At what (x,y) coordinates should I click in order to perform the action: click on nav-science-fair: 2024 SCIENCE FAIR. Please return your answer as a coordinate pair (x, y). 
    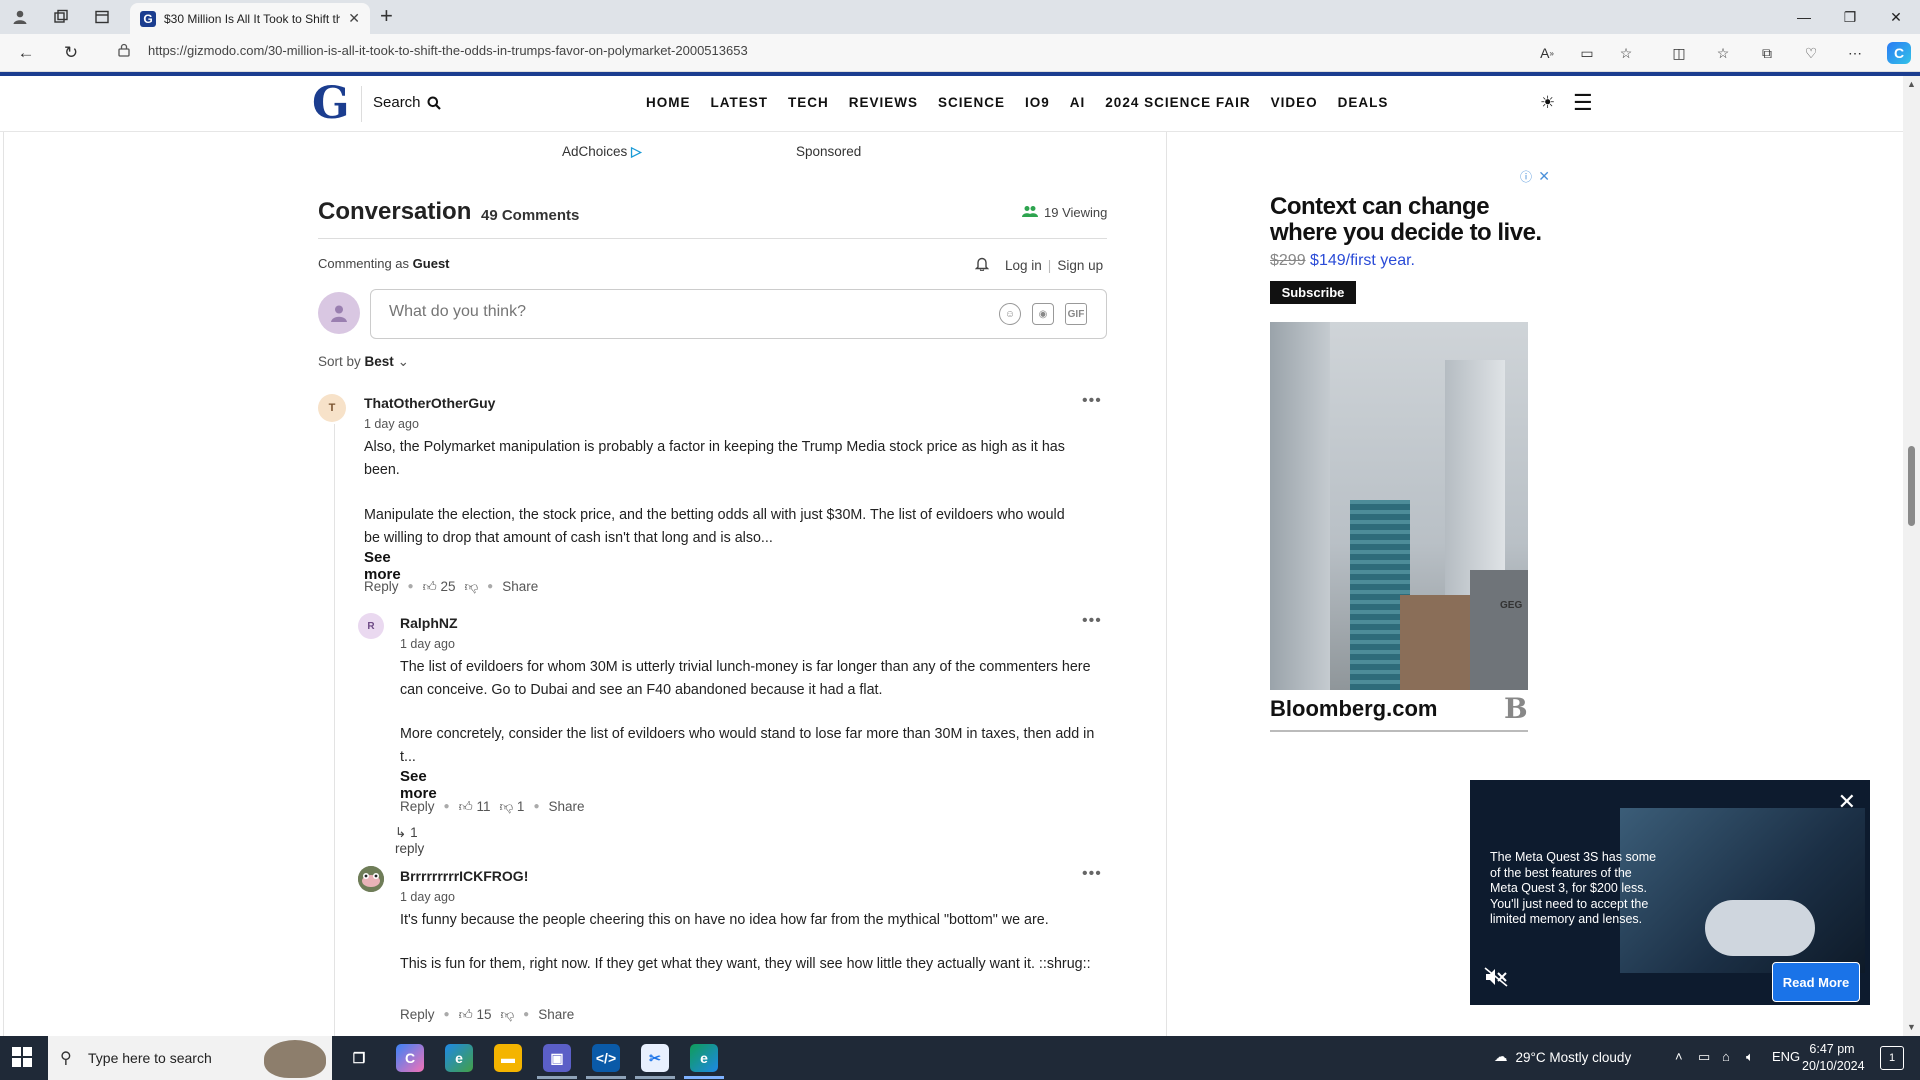
    Looking at the image, I should click on (1177, 102).